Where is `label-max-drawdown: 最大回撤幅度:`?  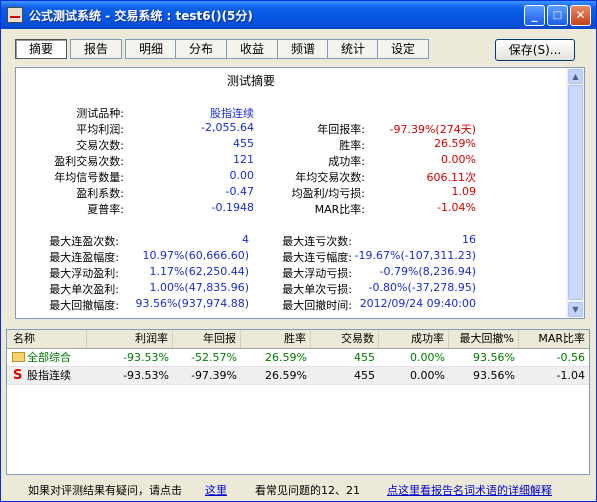 label-max-drawdown: 最大回撤幅度: is located at coordinates (84, 305).